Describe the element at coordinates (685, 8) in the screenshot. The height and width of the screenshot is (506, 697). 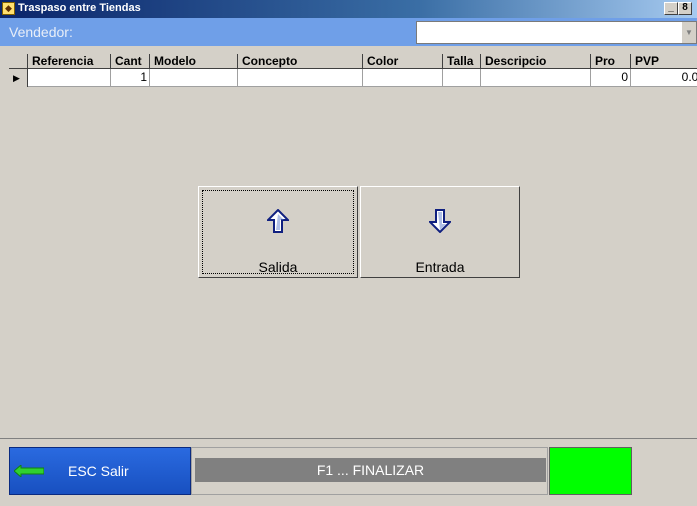
I see `maximize-button: 8` at that location.